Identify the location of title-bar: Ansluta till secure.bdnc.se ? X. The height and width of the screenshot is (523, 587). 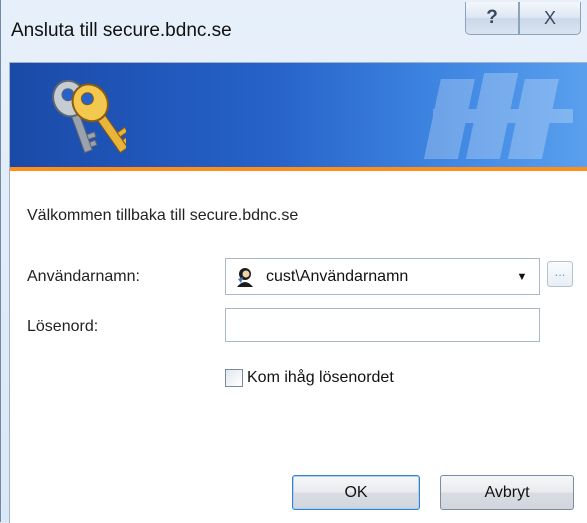
(294, 30).